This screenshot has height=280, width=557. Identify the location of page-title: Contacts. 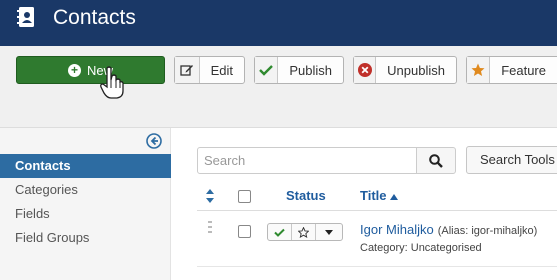
(94, 17).